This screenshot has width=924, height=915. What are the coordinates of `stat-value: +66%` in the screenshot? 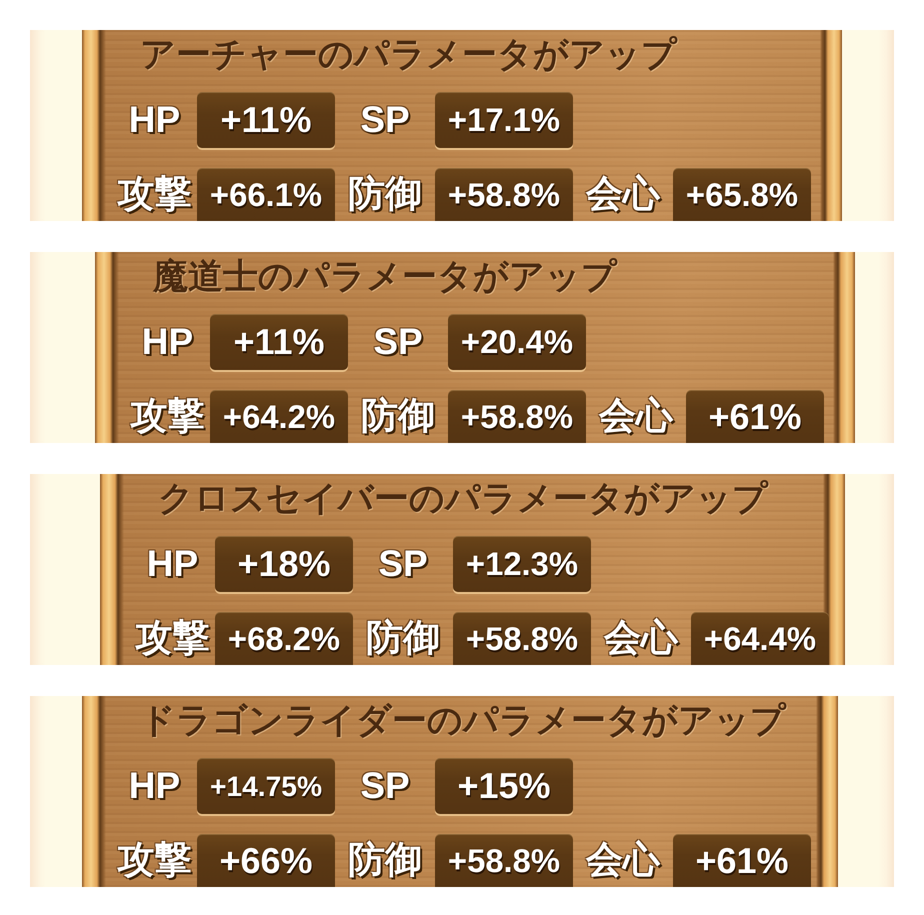 It's located at (266, 860).